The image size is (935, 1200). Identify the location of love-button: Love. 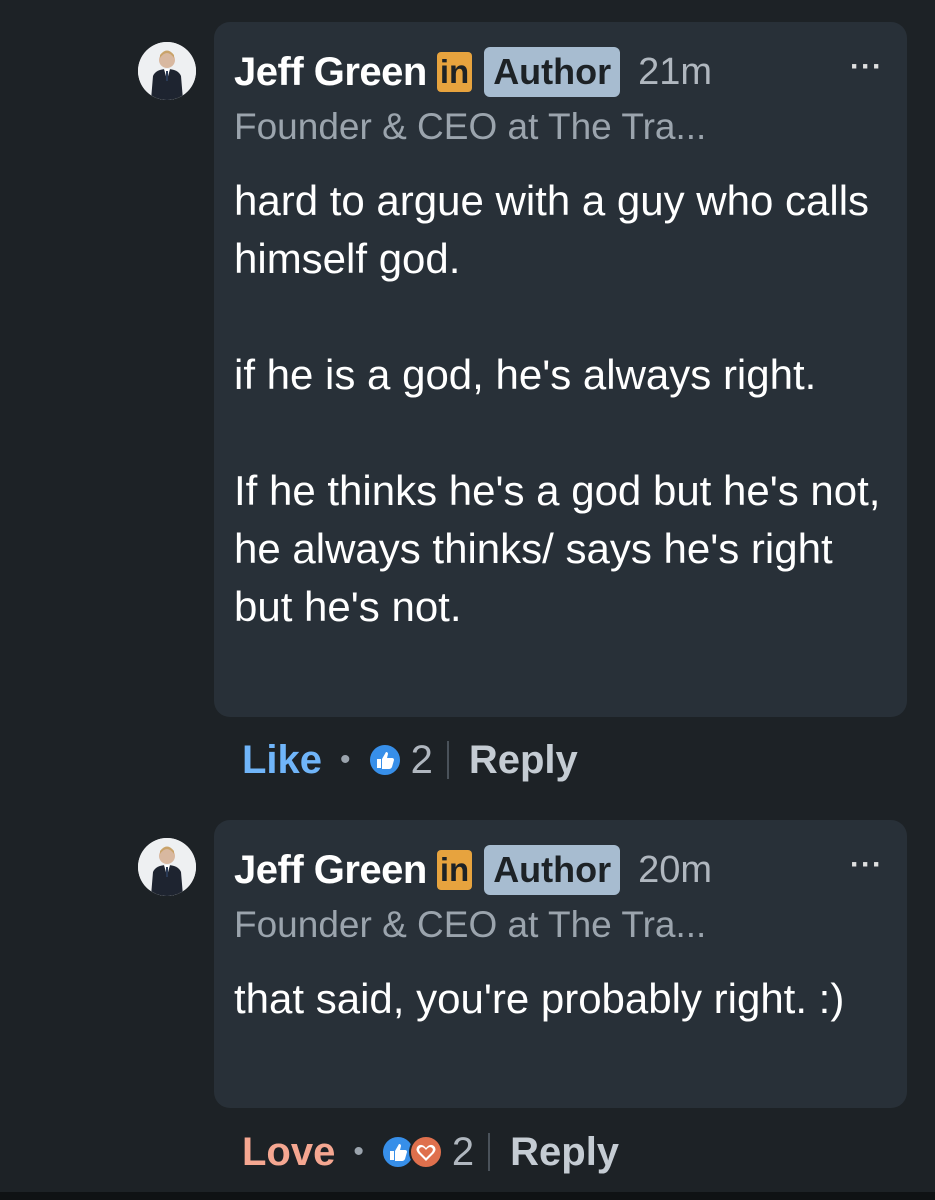
(288, 1152).